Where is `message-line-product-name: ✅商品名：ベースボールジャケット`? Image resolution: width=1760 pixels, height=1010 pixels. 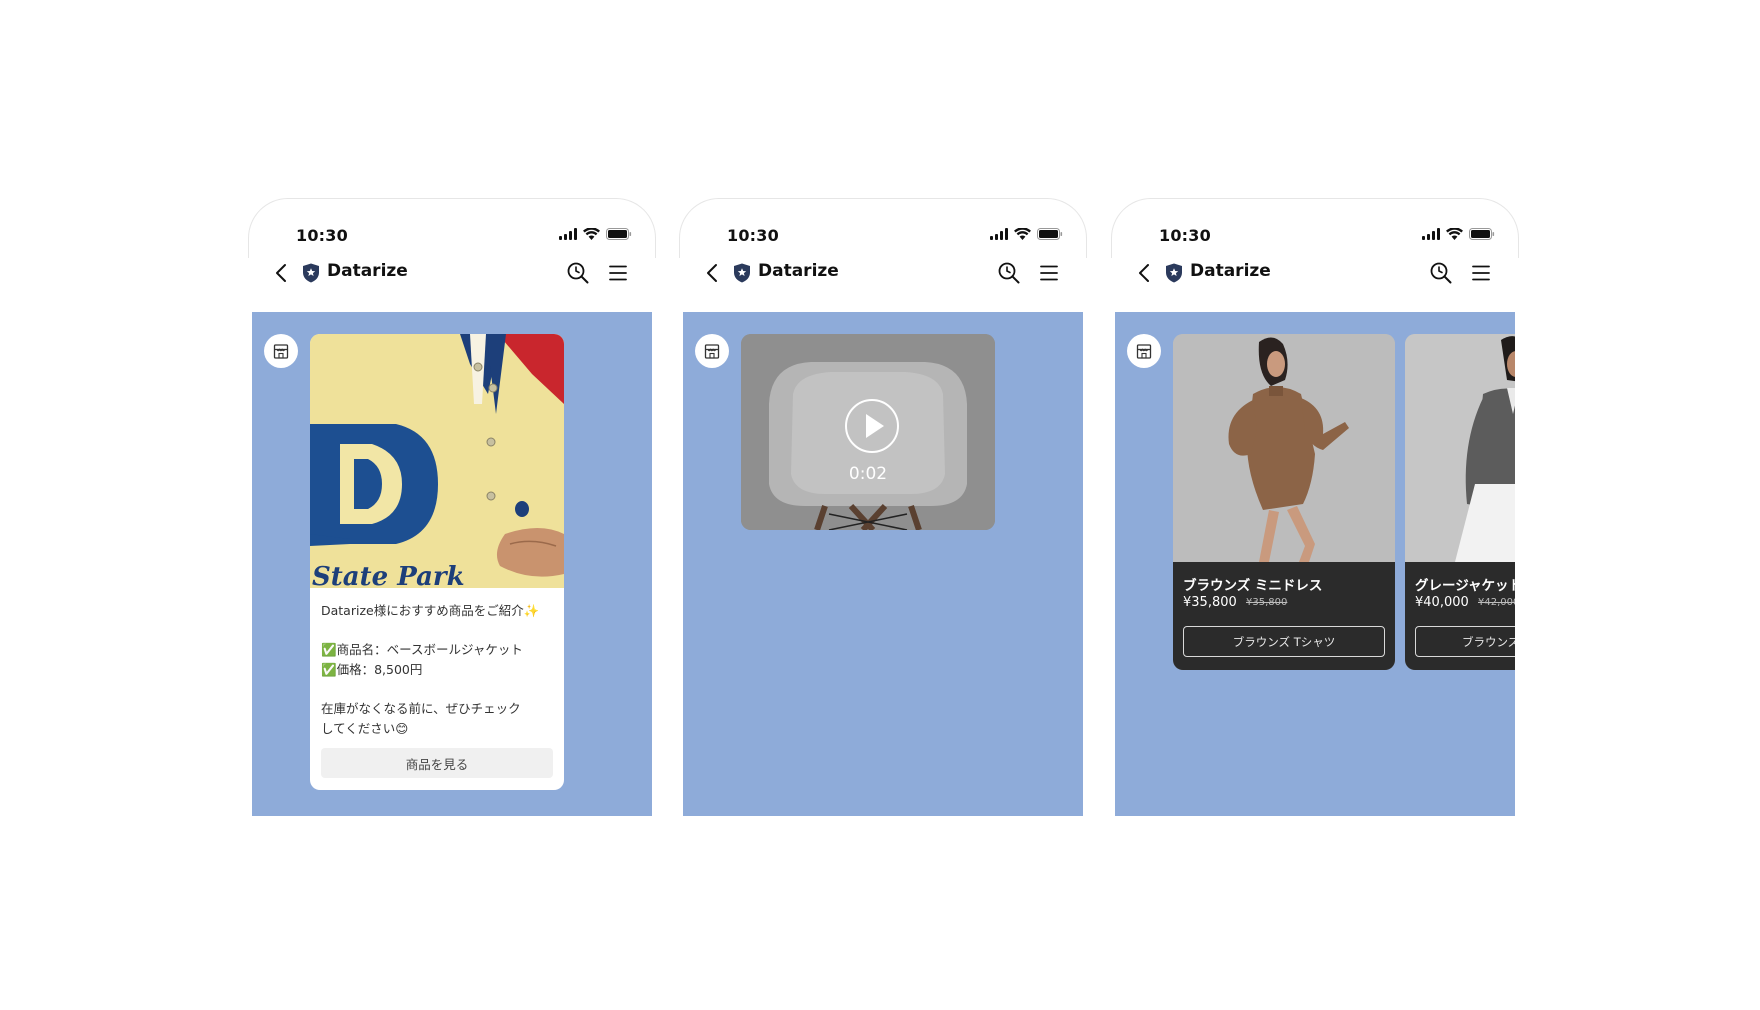 message-line-product-name: ✅商品名：ベースボールジャケット is located at coordinates (422, 649).